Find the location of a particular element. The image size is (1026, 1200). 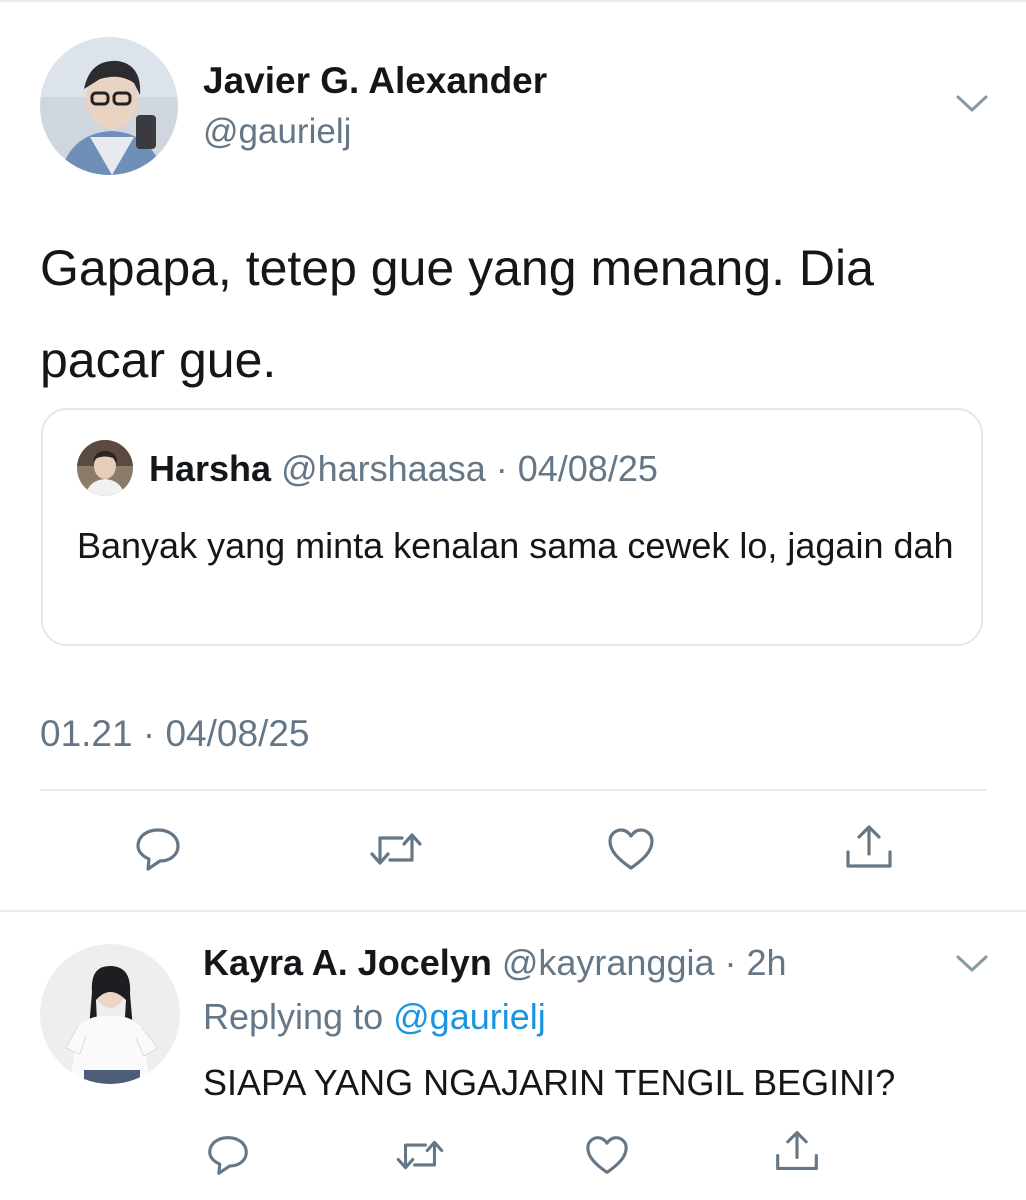

reply-author-meta: @kayranggia · 2h is located at coordinates (644, 962).